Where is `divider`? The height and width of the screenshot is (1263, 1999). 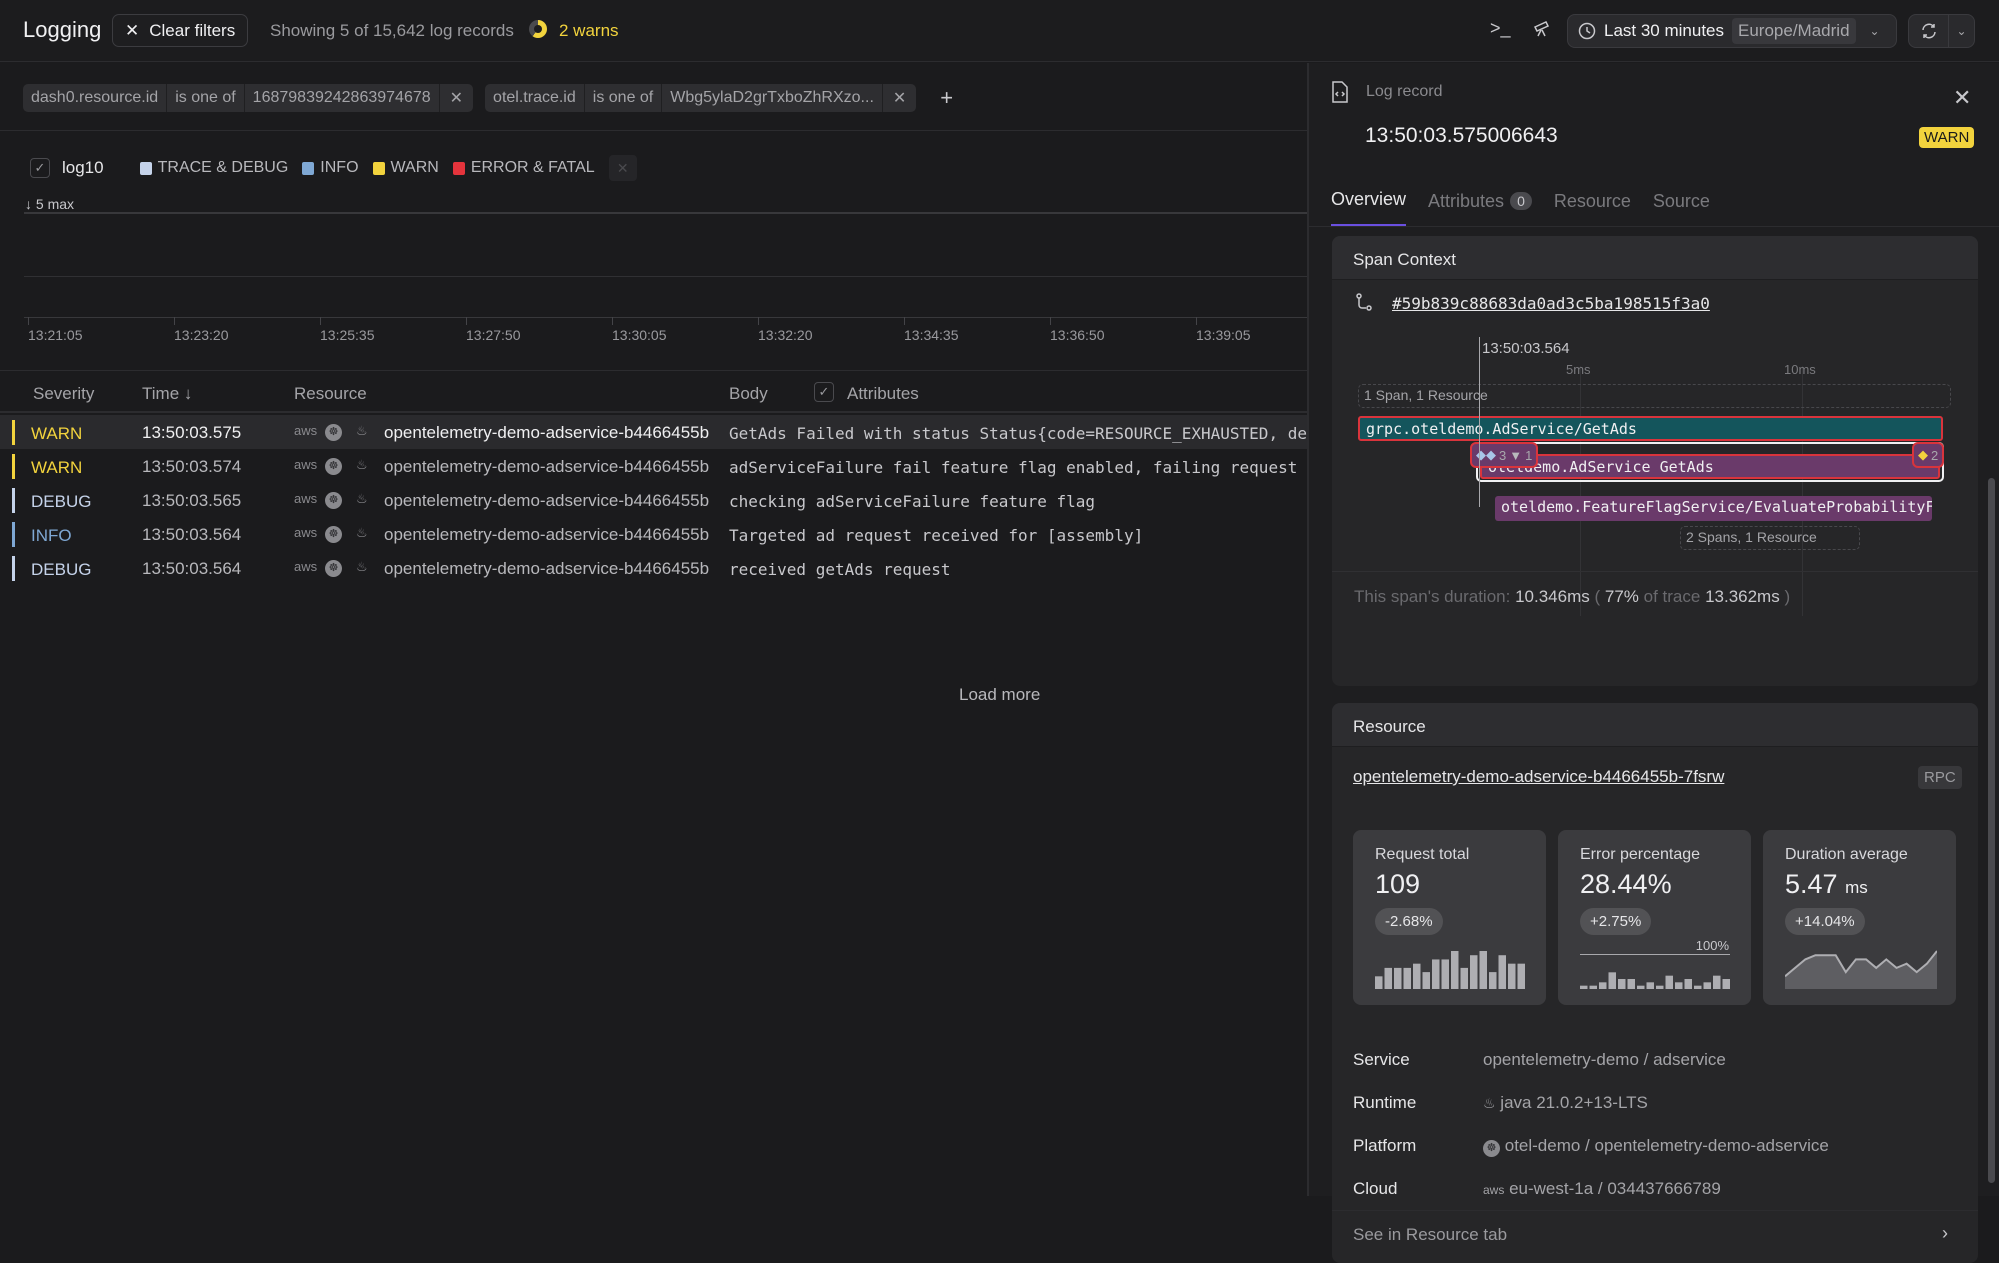
divider is located at coordinates (653, 130).